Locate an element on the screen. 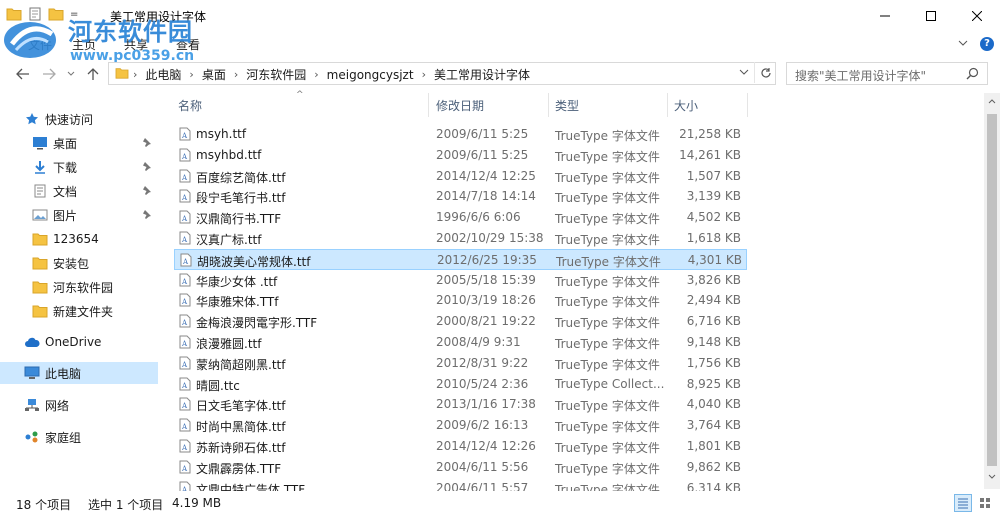 This screenshot has width=1000, height=515. sidebar-item-homegroup: 家庭组 is located at coordinates (79, 437).